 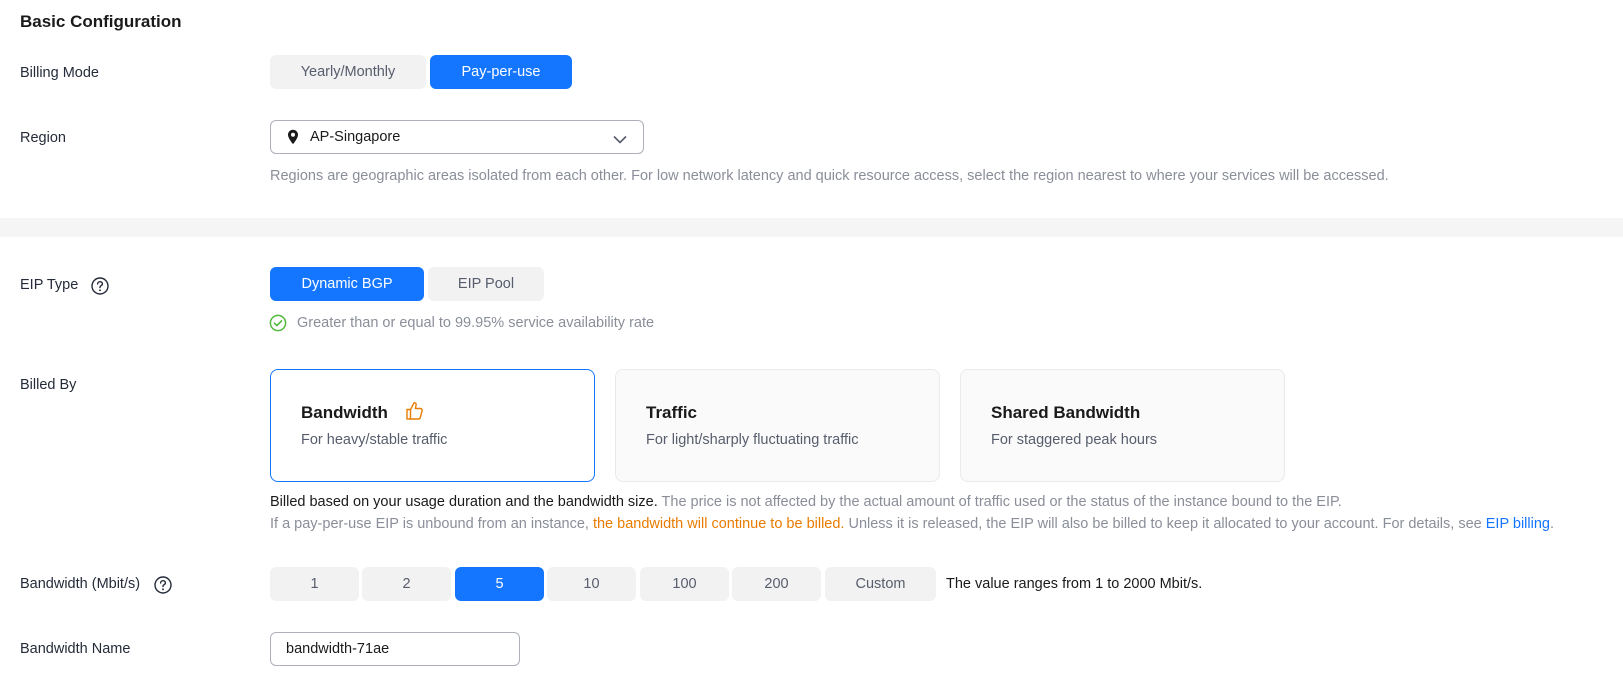 What do you see at coordinates (100, 286) in the screenshot?
I see `eip-type-help-icon` at bounding box center [100, 286].